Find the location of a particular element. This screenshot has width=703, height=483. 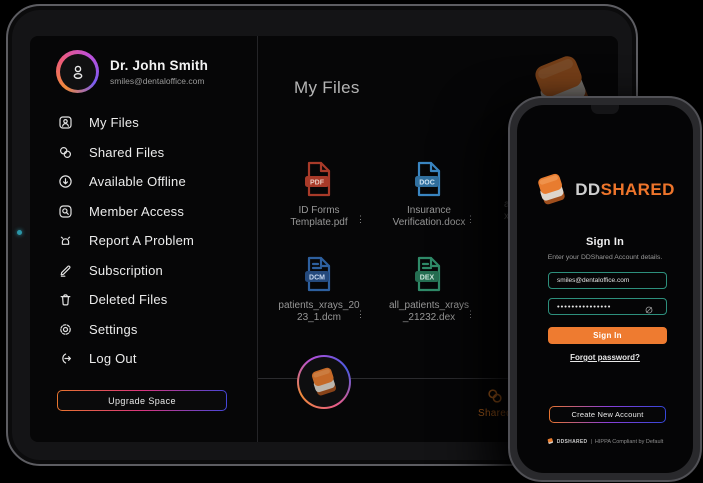

avatar is located at coordinates (77, 71).